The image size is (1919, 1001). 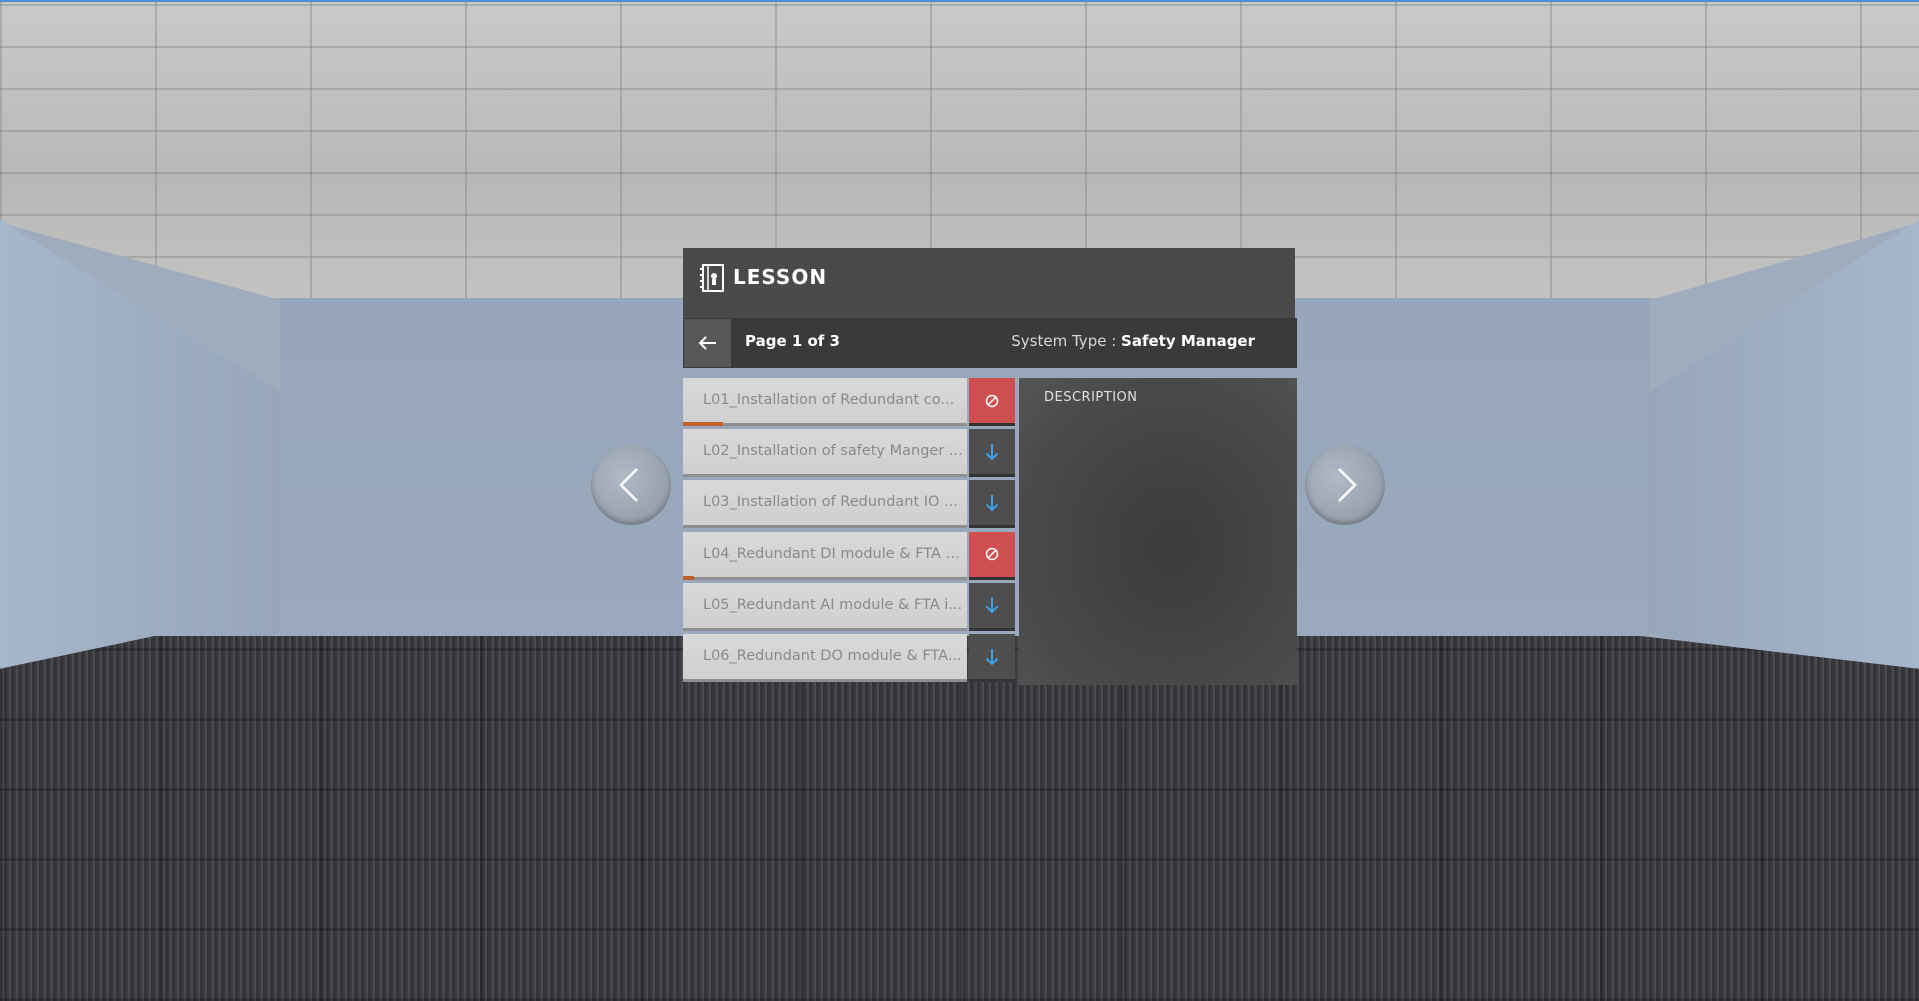 I want to click on page-indicator: Page 1 of 3, so click(x=792, y=341).